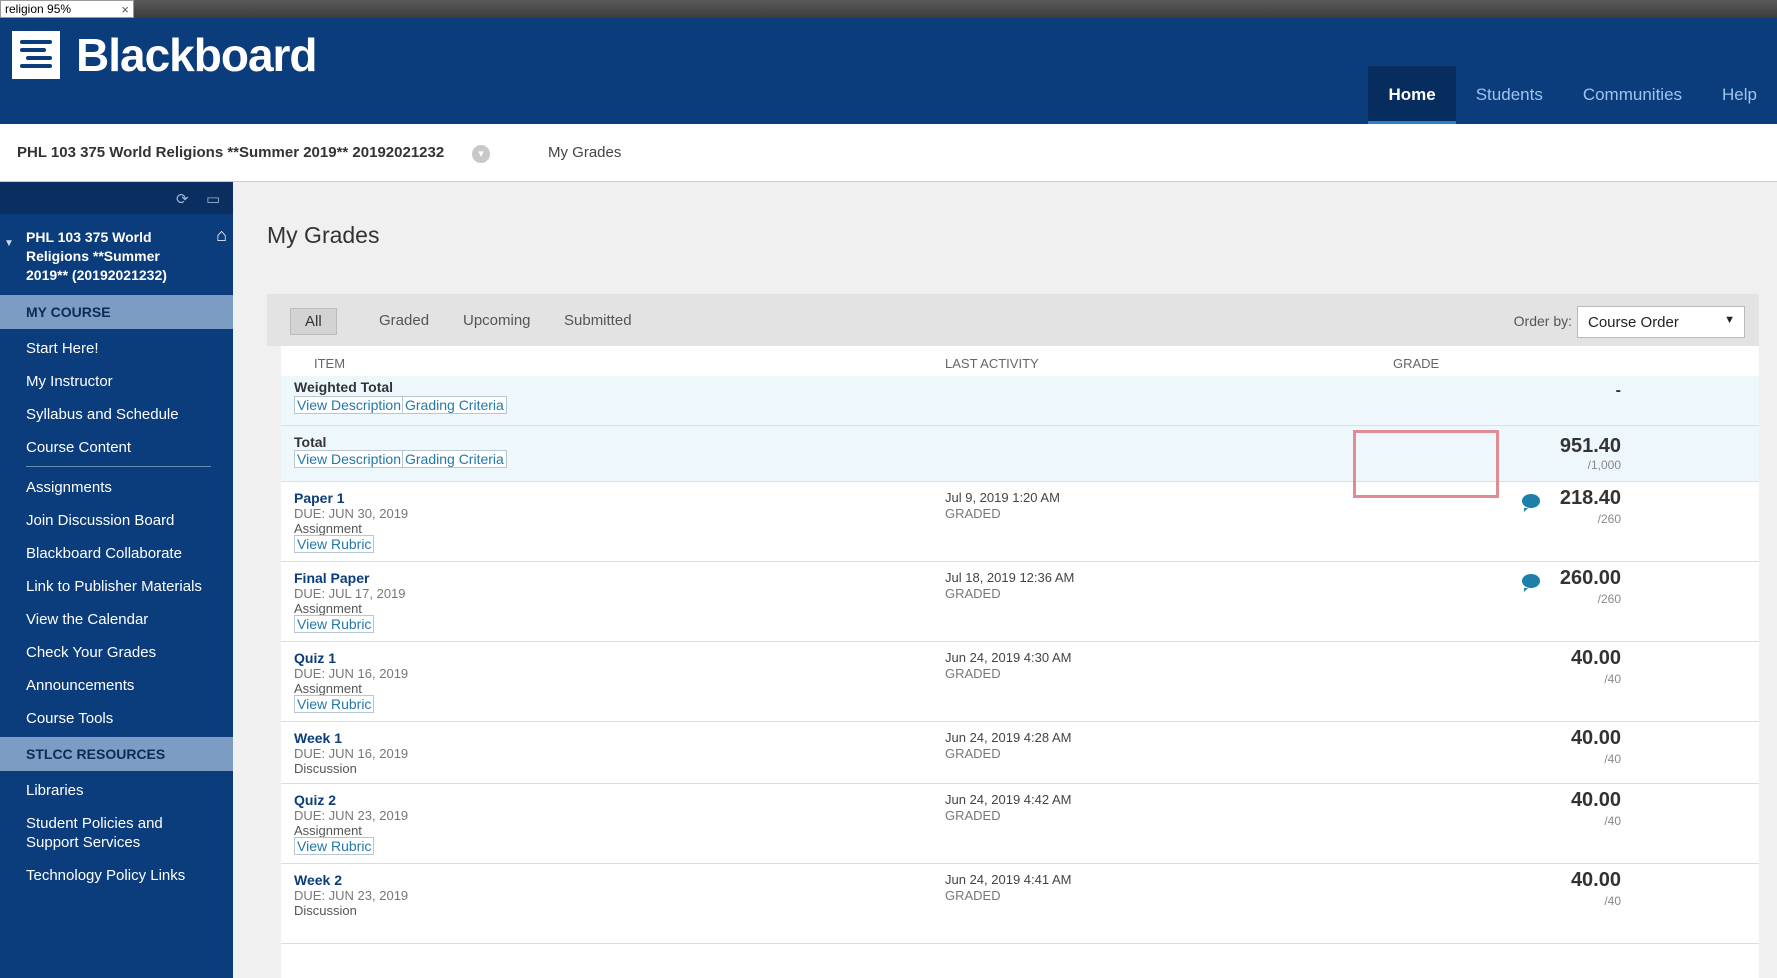 This screenshot has height=978, width=1777. Describe the element at coordinates (481, 154) in the screenshot. I see `chevron-down-icon: ▾` at that location.